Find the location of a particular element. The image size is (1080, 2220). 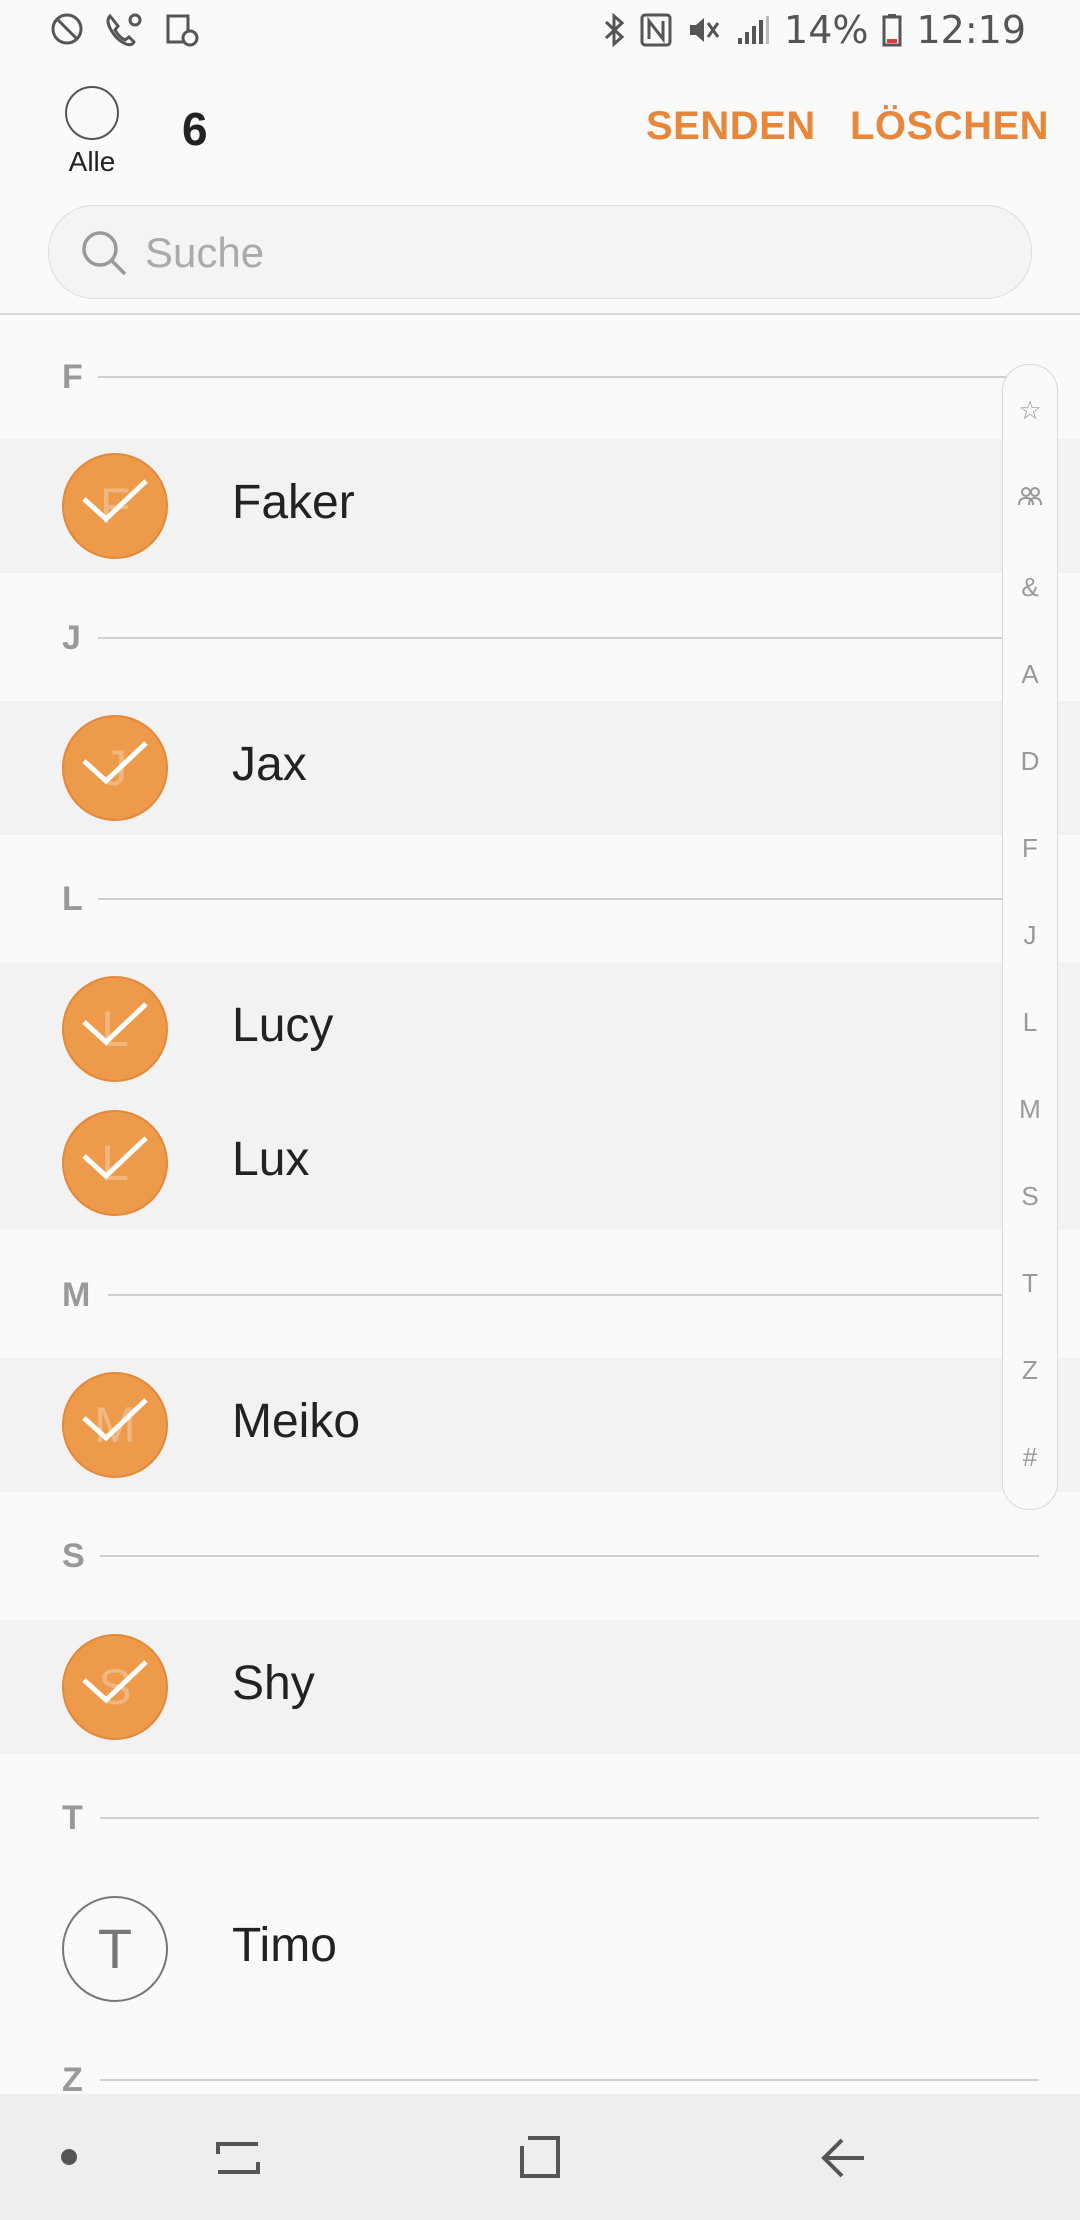

section-header-s: S is located at coordinates (540, 1558).